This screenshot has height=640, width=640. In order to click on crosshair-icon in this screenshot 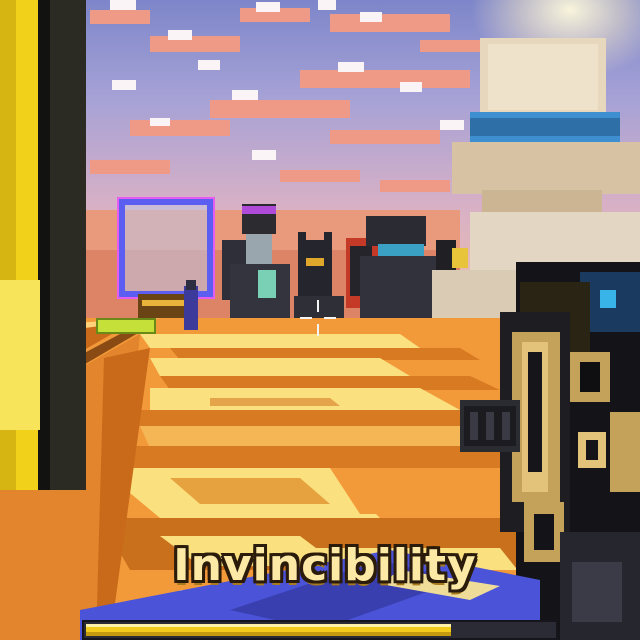, I will do `click(318, 318)`.